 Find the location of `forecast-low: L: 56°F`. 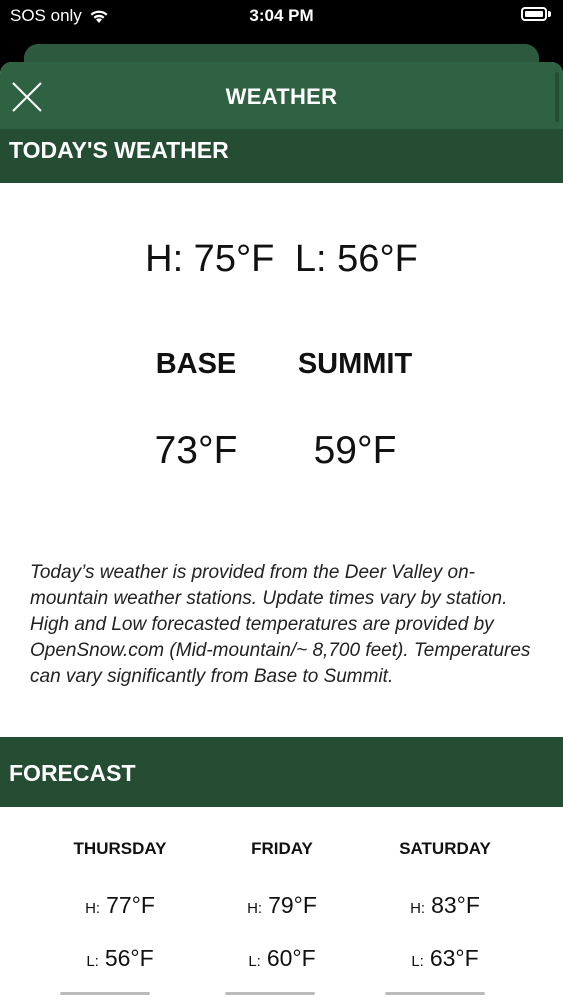

forecast-low: L: 56°F is located at coordinates (120, 958).